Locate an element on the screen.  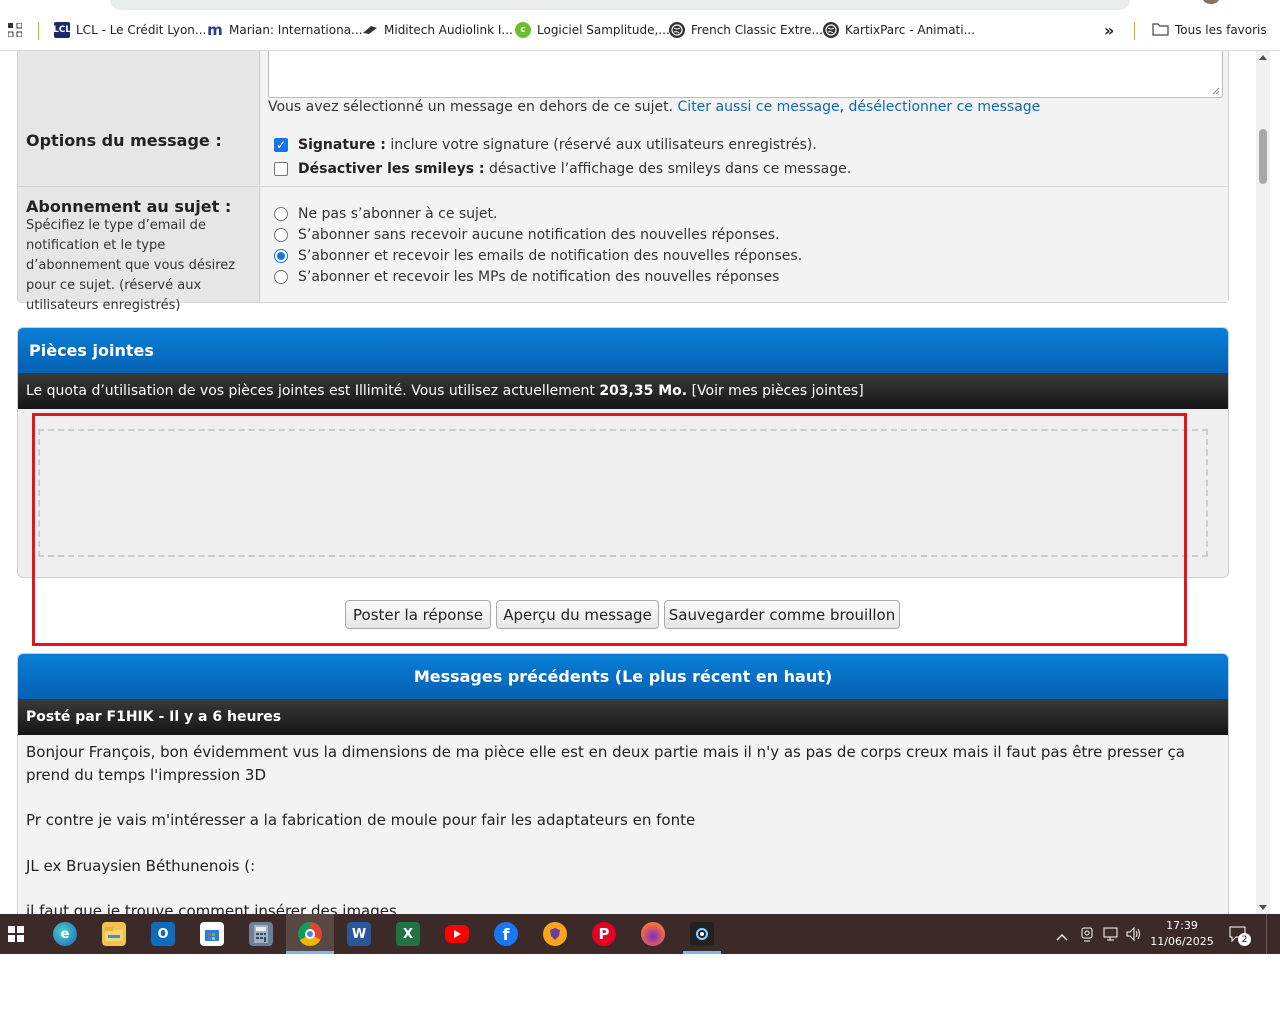
excel-icon: X is located at coordinates (408, 934).